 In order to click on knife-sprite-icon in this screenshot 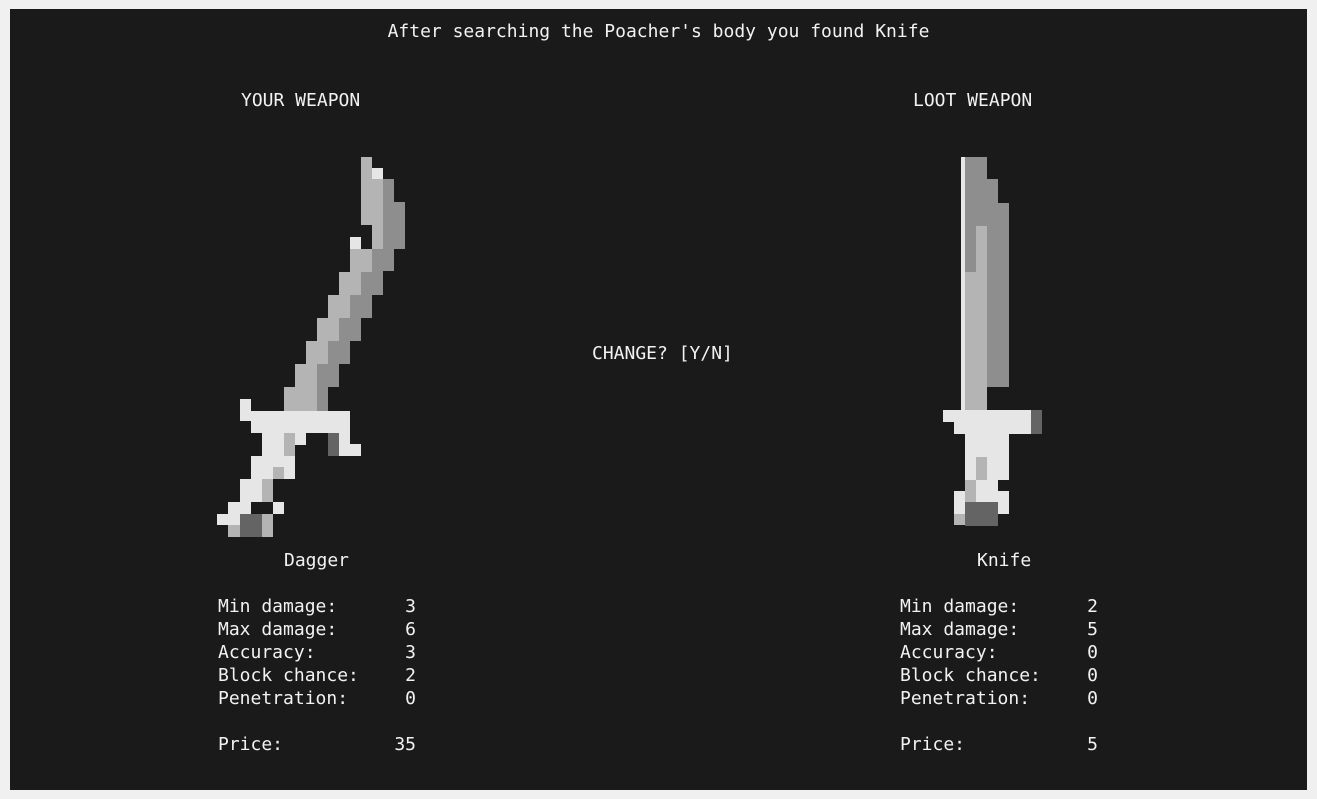, I will do `click(992, 341)`.